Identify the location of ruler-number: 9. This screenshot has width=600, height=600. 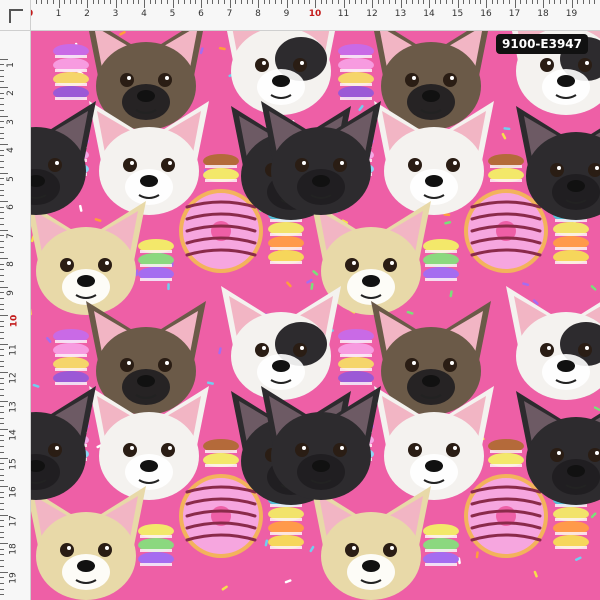
(286, 14).